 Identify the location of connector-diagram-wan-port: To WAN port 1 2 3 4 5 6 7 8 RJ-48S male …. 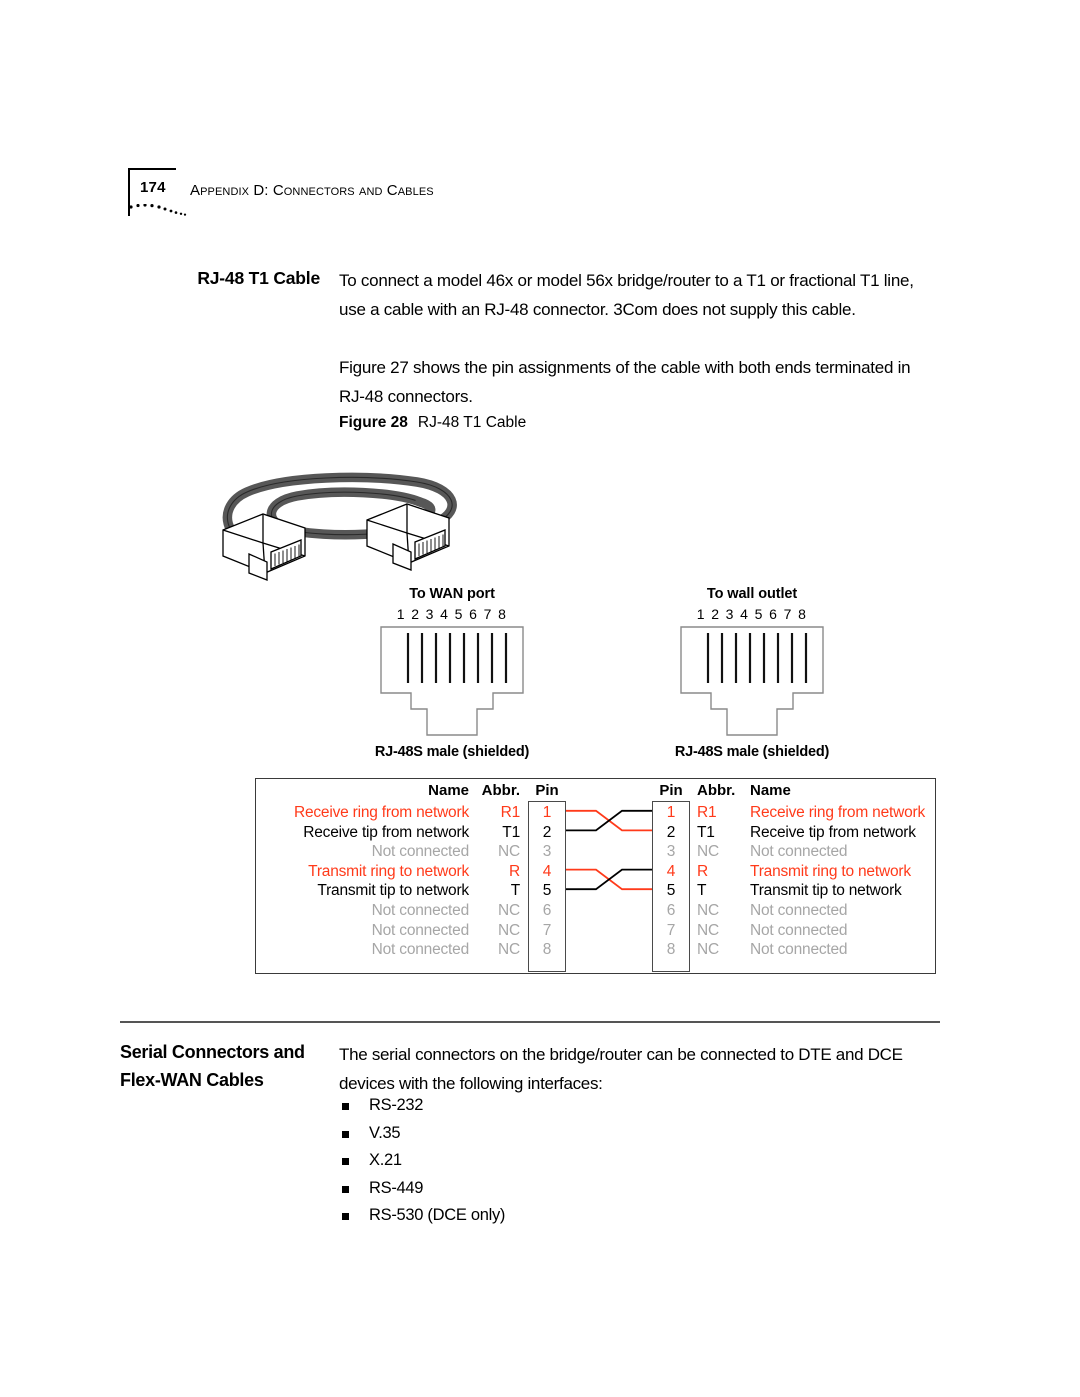
(487, 673).